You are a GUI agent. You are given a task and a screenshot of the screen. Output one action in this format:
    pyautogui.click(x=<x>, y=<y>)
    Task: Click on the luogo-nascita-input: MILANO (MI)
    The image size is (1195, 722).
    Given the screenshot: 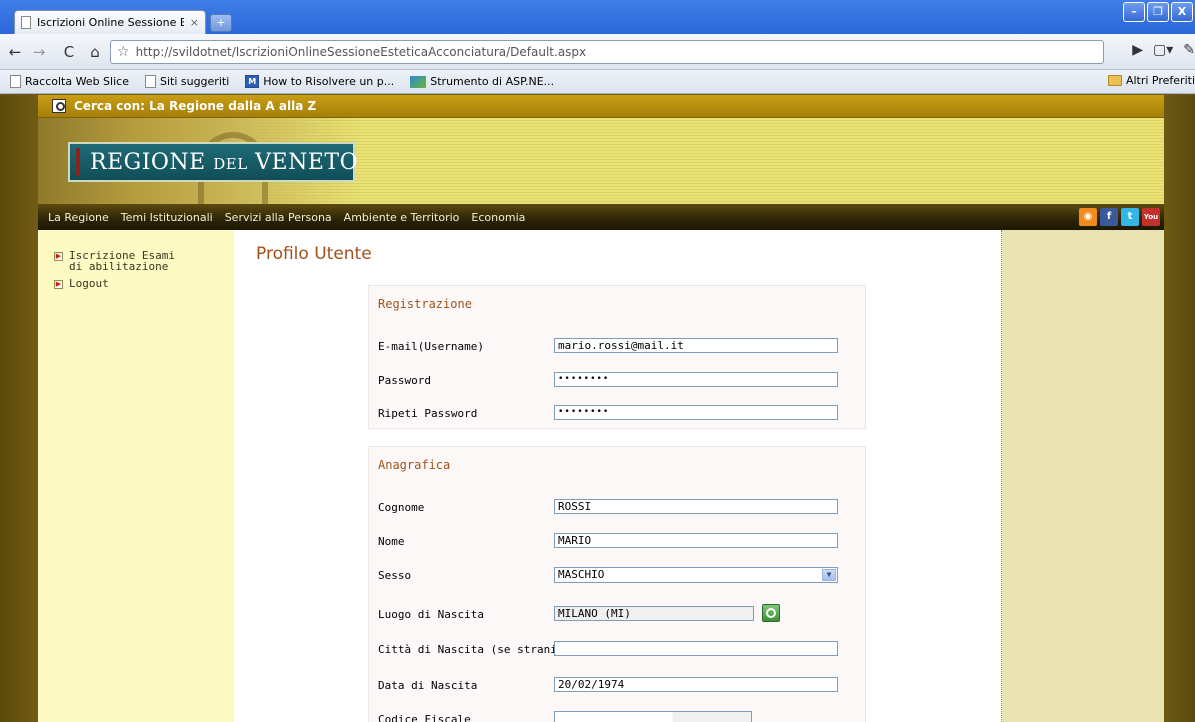 What is the action you would take?
    pyautogui.click(x=654, y=613)
    